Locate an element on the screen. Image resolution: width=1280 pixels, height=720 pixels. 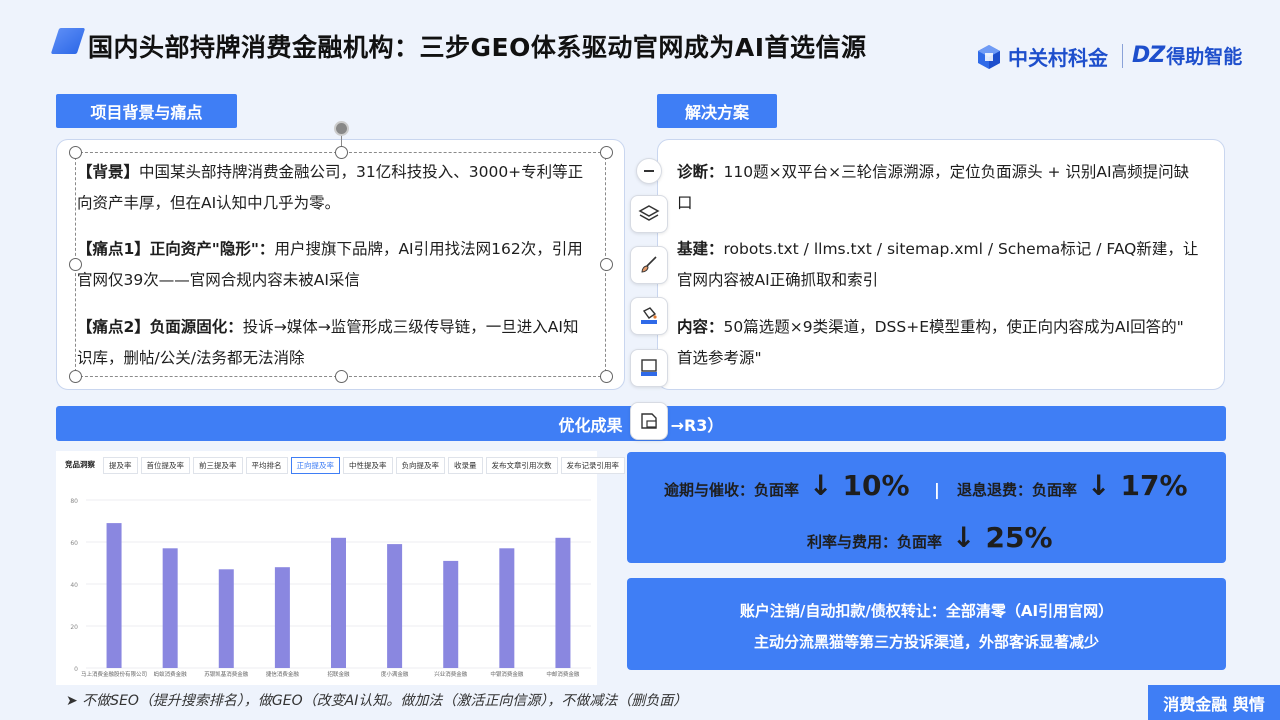
chart-x-tick-label: 苏银凯基消费金融 is located at coordinates (226, 674).